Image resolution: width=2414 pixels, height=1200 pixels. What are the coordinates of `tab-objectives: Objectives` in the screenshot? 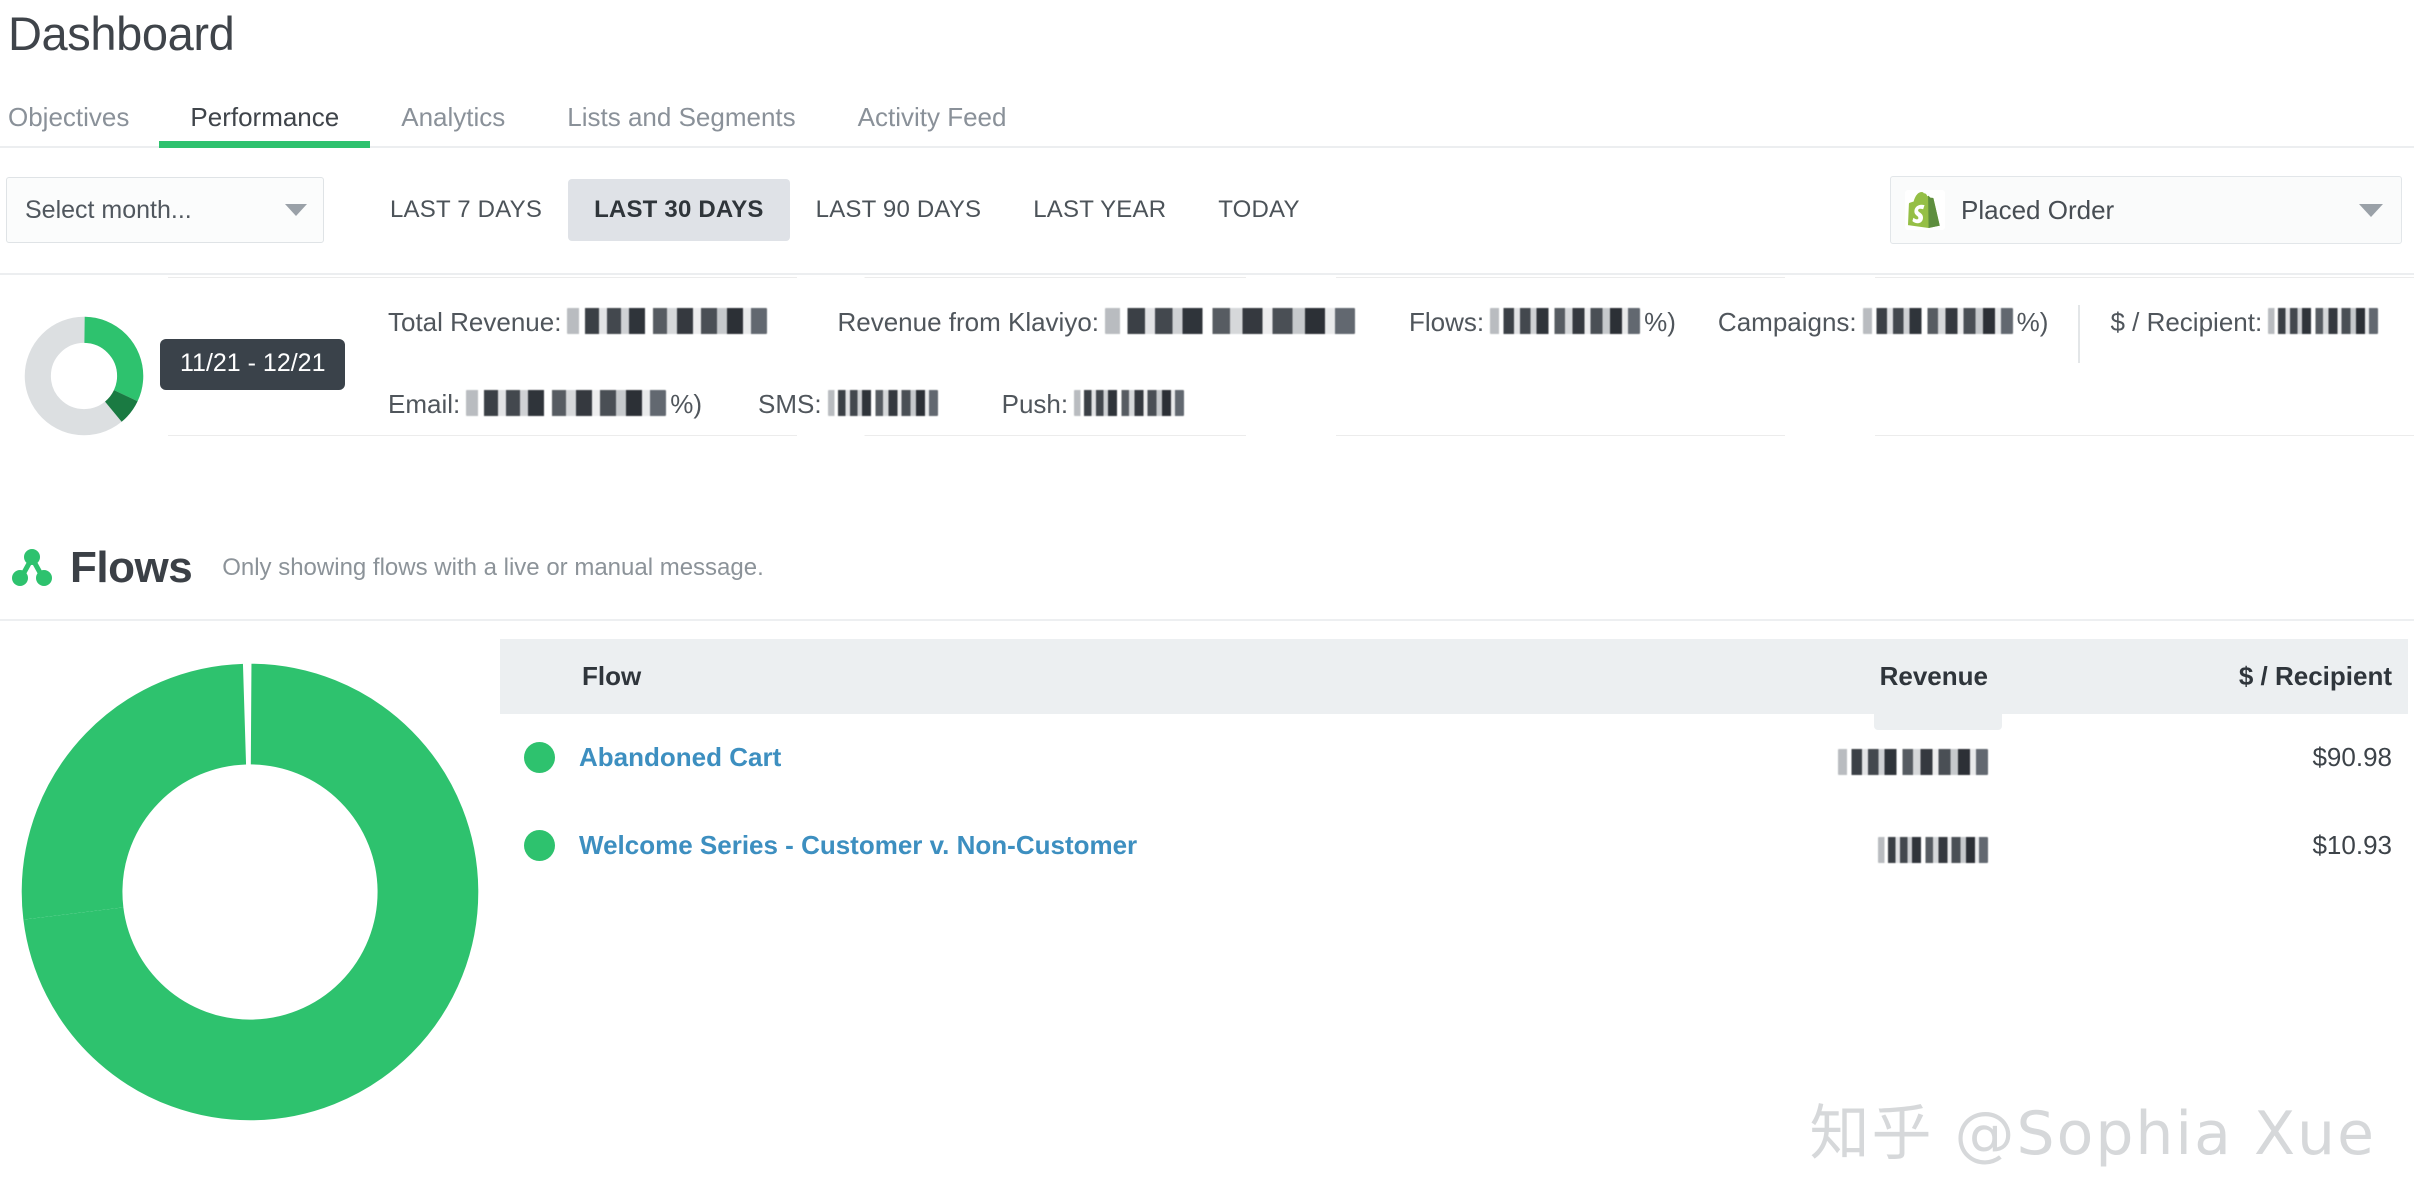 It's located at (82, 125).